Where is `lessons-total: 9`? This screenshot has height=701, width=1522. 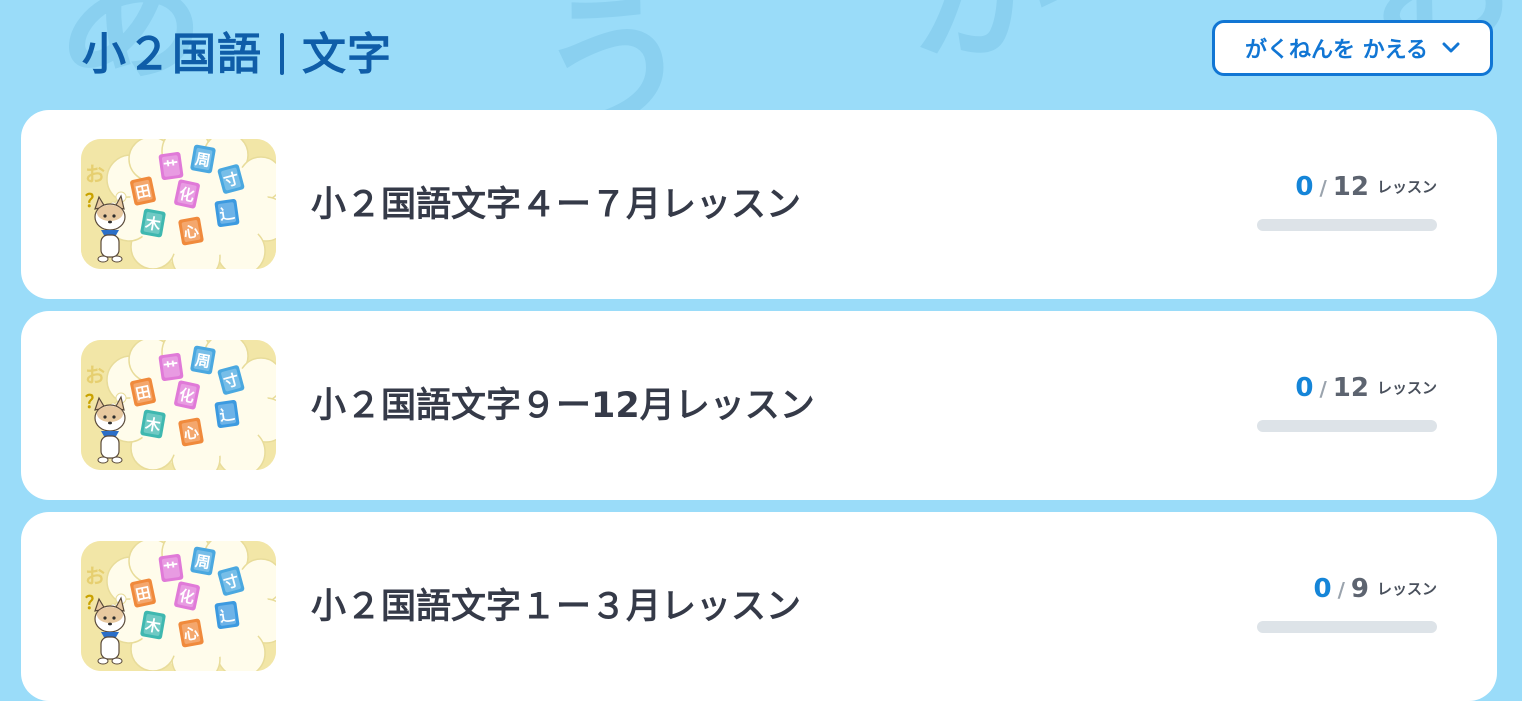 lessons-total: 9 is located at coordinates (1359, 589).